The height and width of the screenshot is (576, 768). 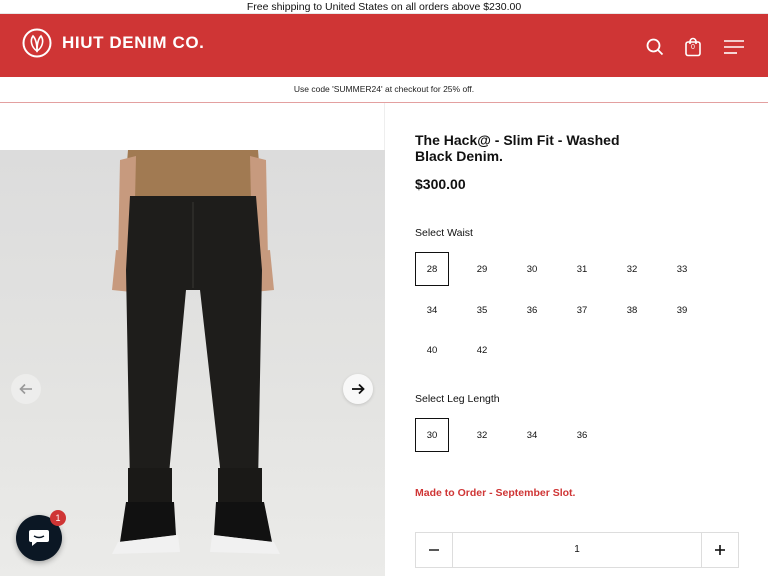 I want to click on waist-option: 38, so click(x=632, y=310).